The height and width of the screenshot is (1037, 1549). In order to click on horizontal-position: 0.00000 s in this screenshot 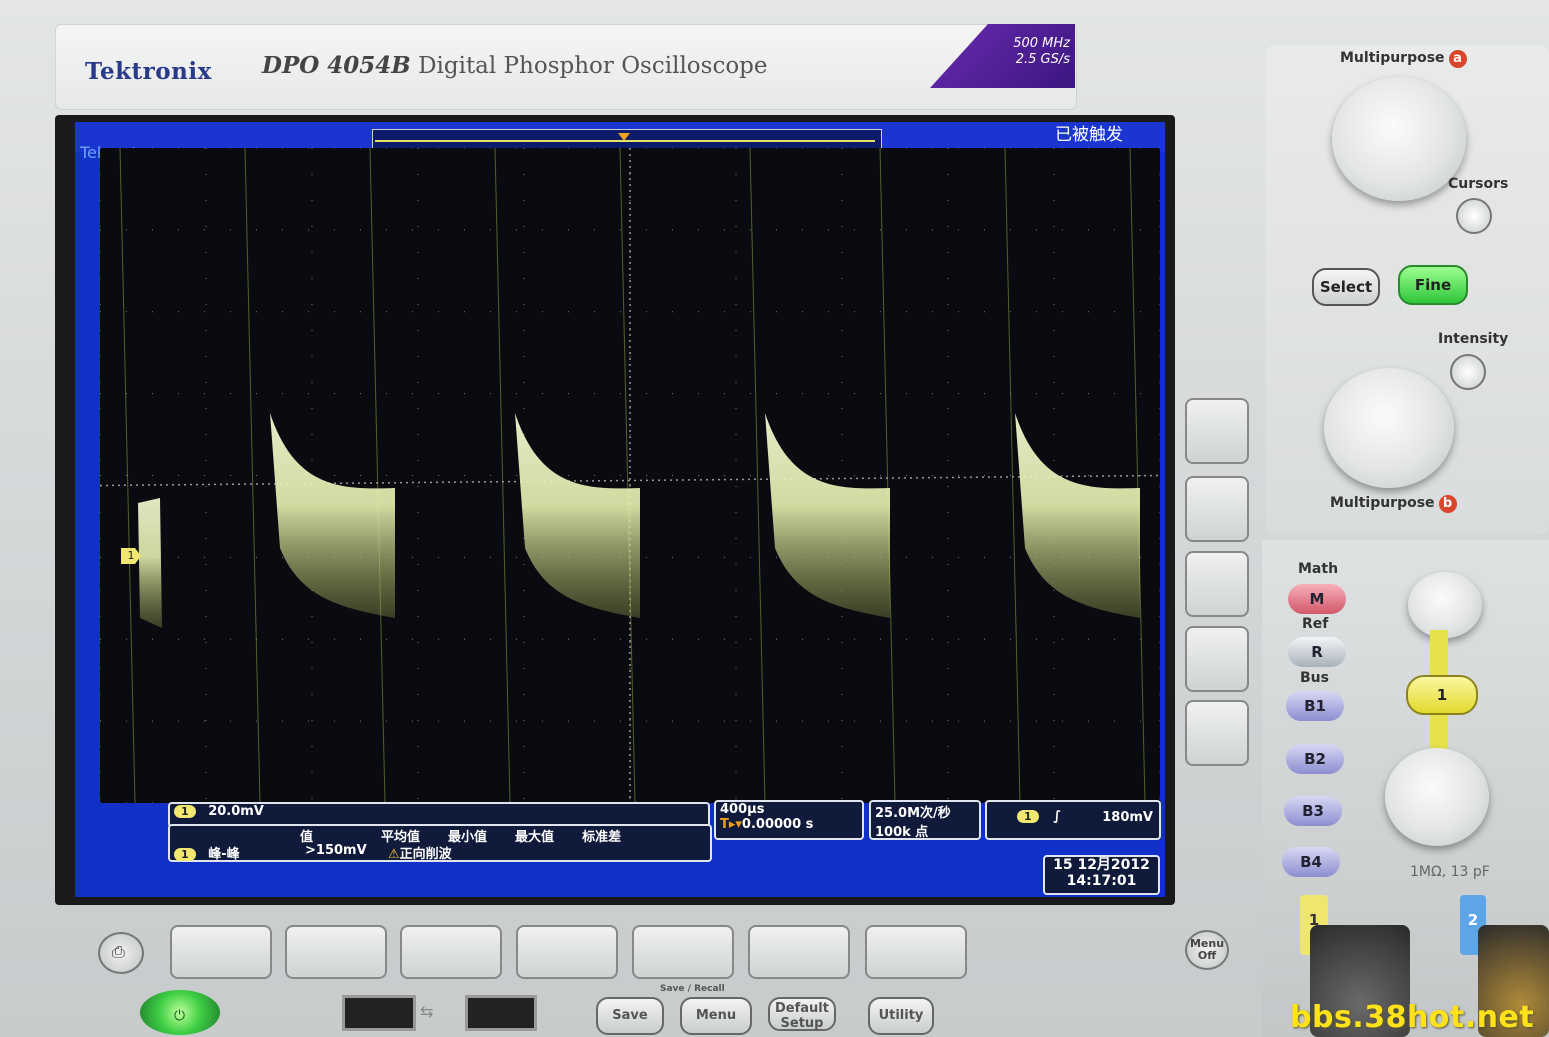, I will do `click(777, 824)`.